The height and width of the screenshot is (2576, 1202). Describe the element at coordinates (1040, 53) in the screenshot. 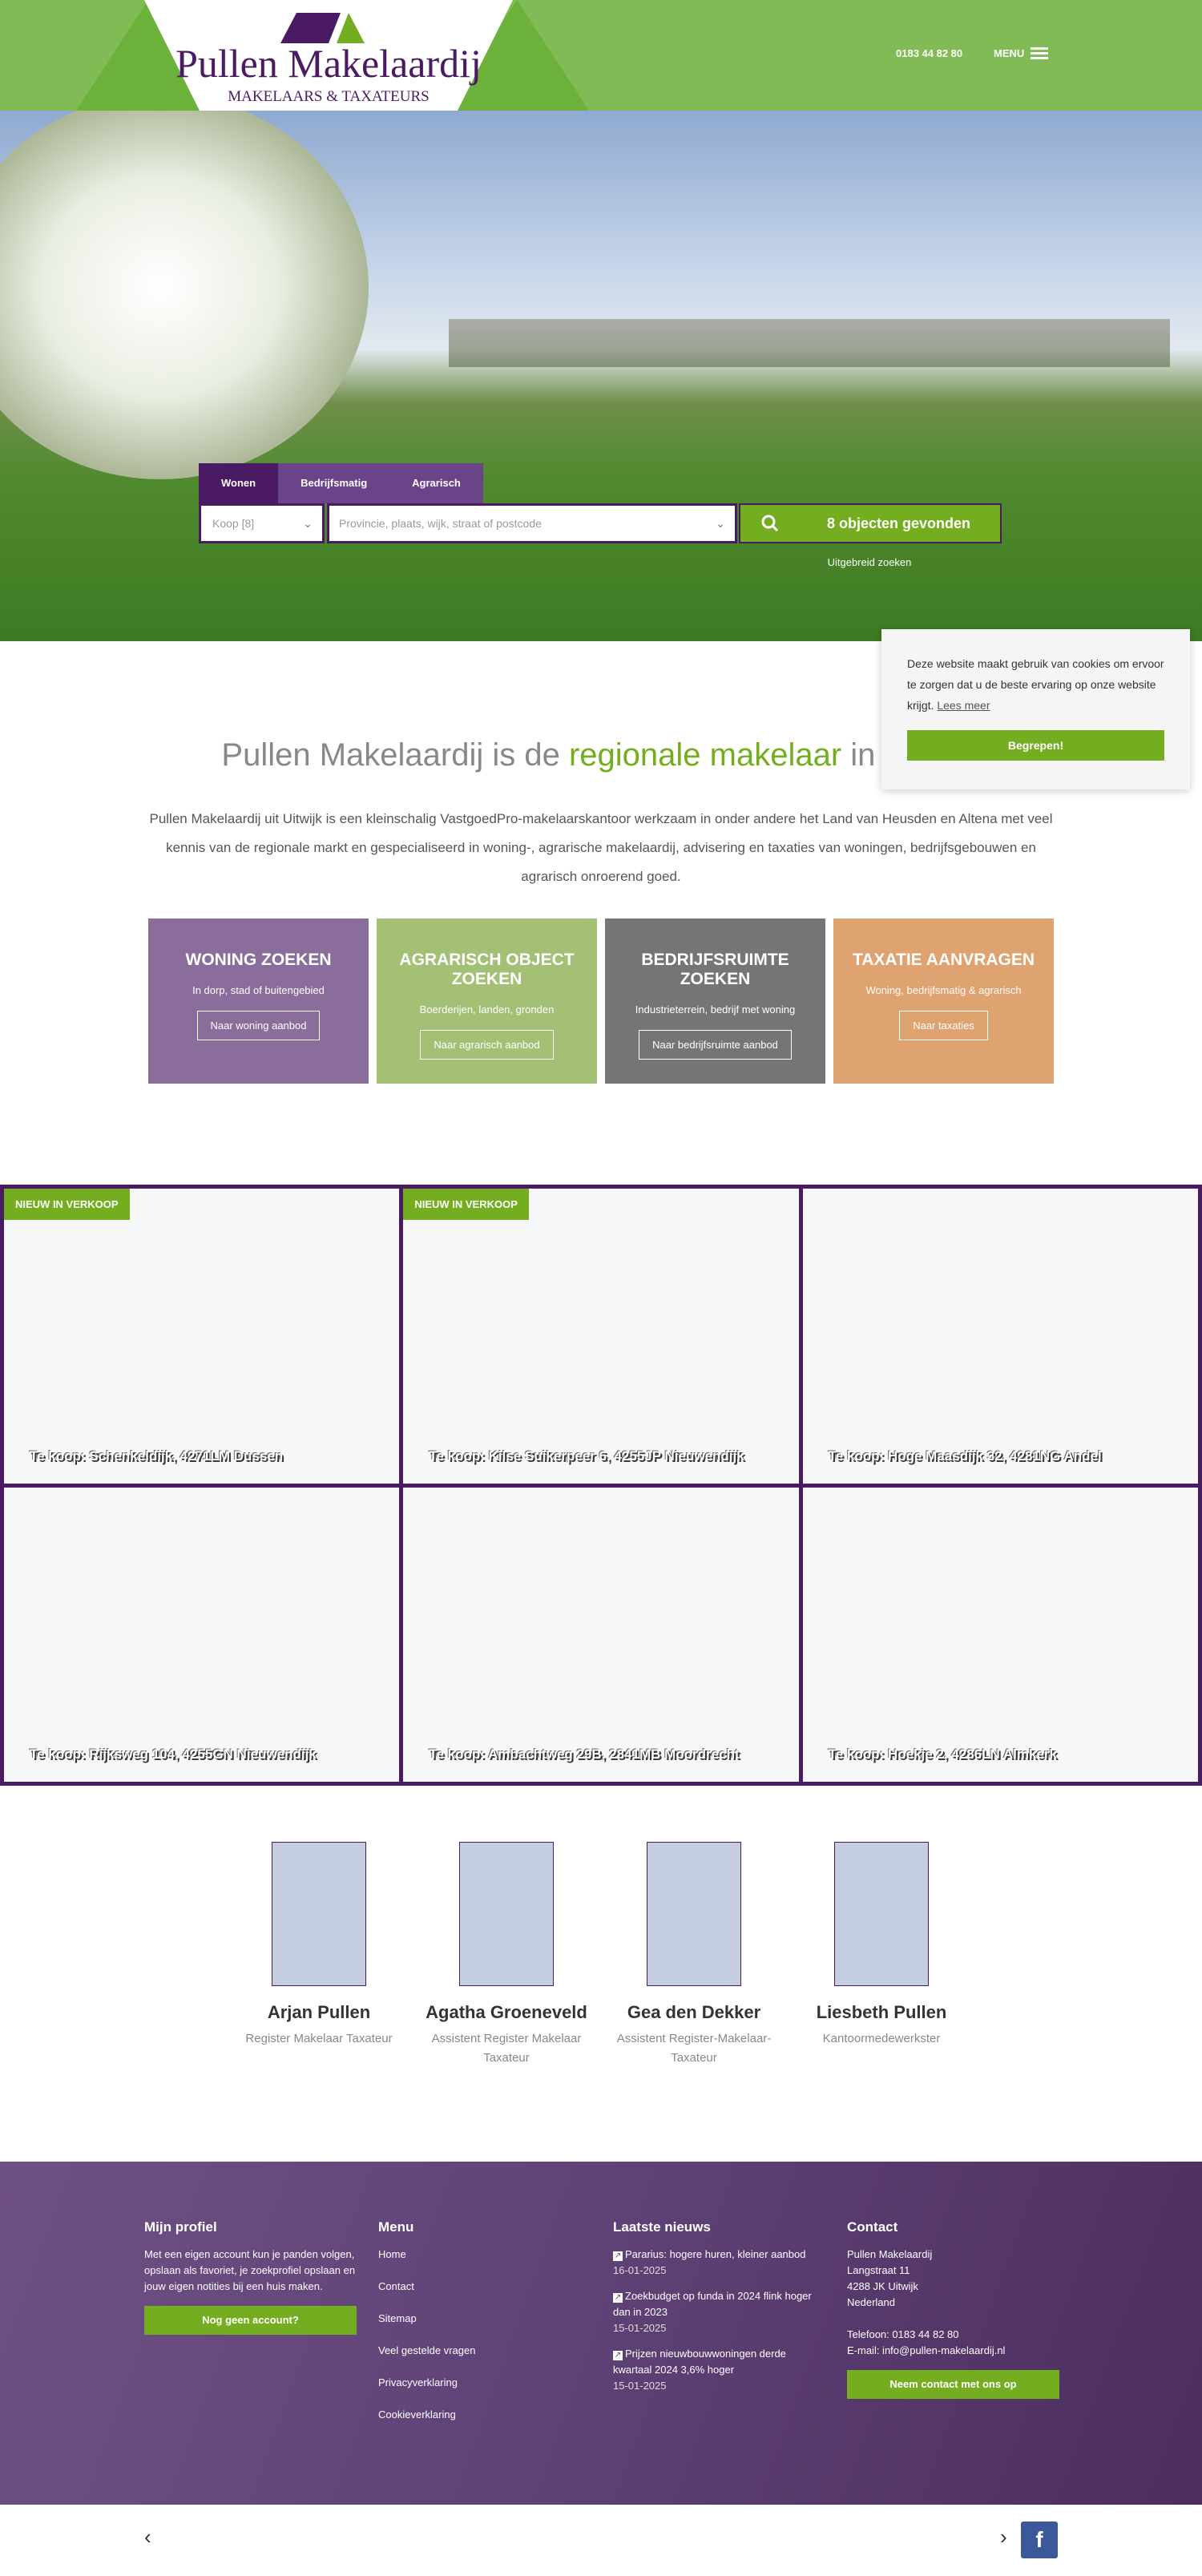

I see `hamburger-icon` at that location.